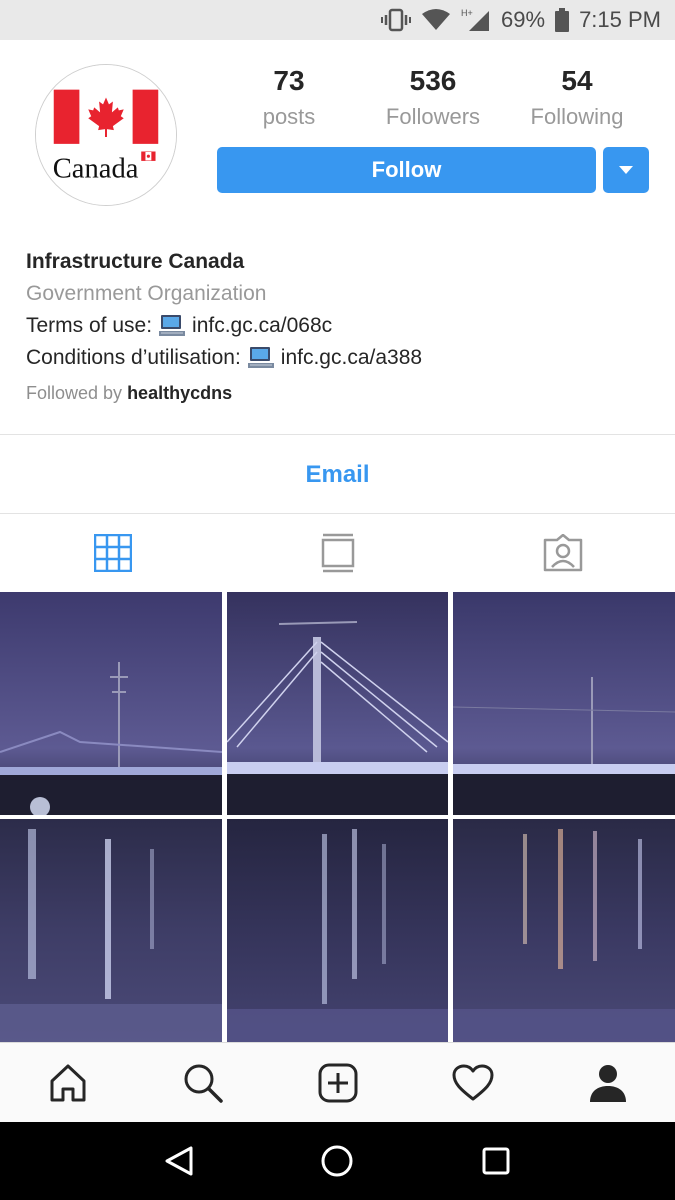 The image size is (675, 1200). I want to click on system-navigation-bar, so click(337, 1161).